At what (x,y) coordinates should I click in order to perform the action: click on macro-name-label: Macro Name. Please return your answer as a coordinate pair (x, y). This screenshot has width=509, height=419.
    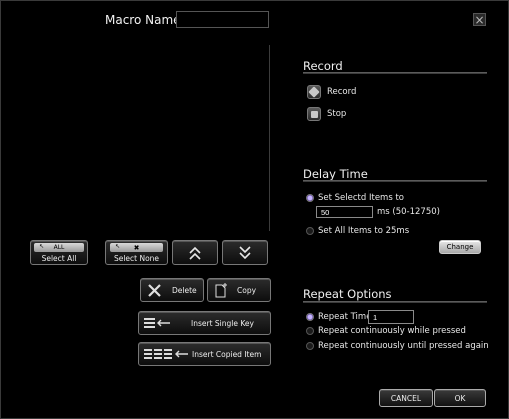
    Looking at the image, I should click on (143, 20).